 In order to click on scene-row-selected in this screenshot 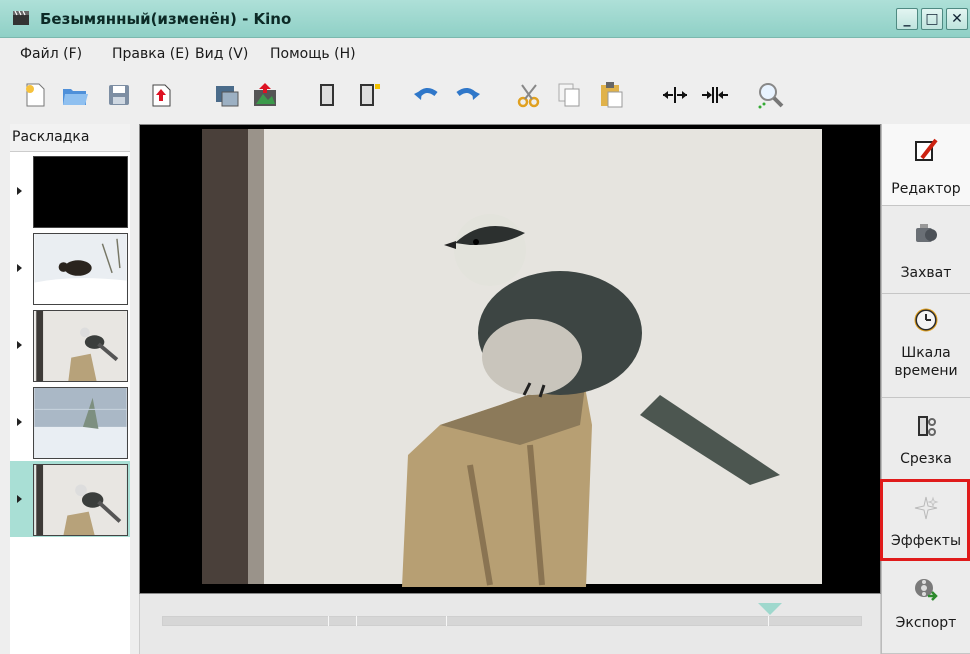, I will do `click(70, 499)`.